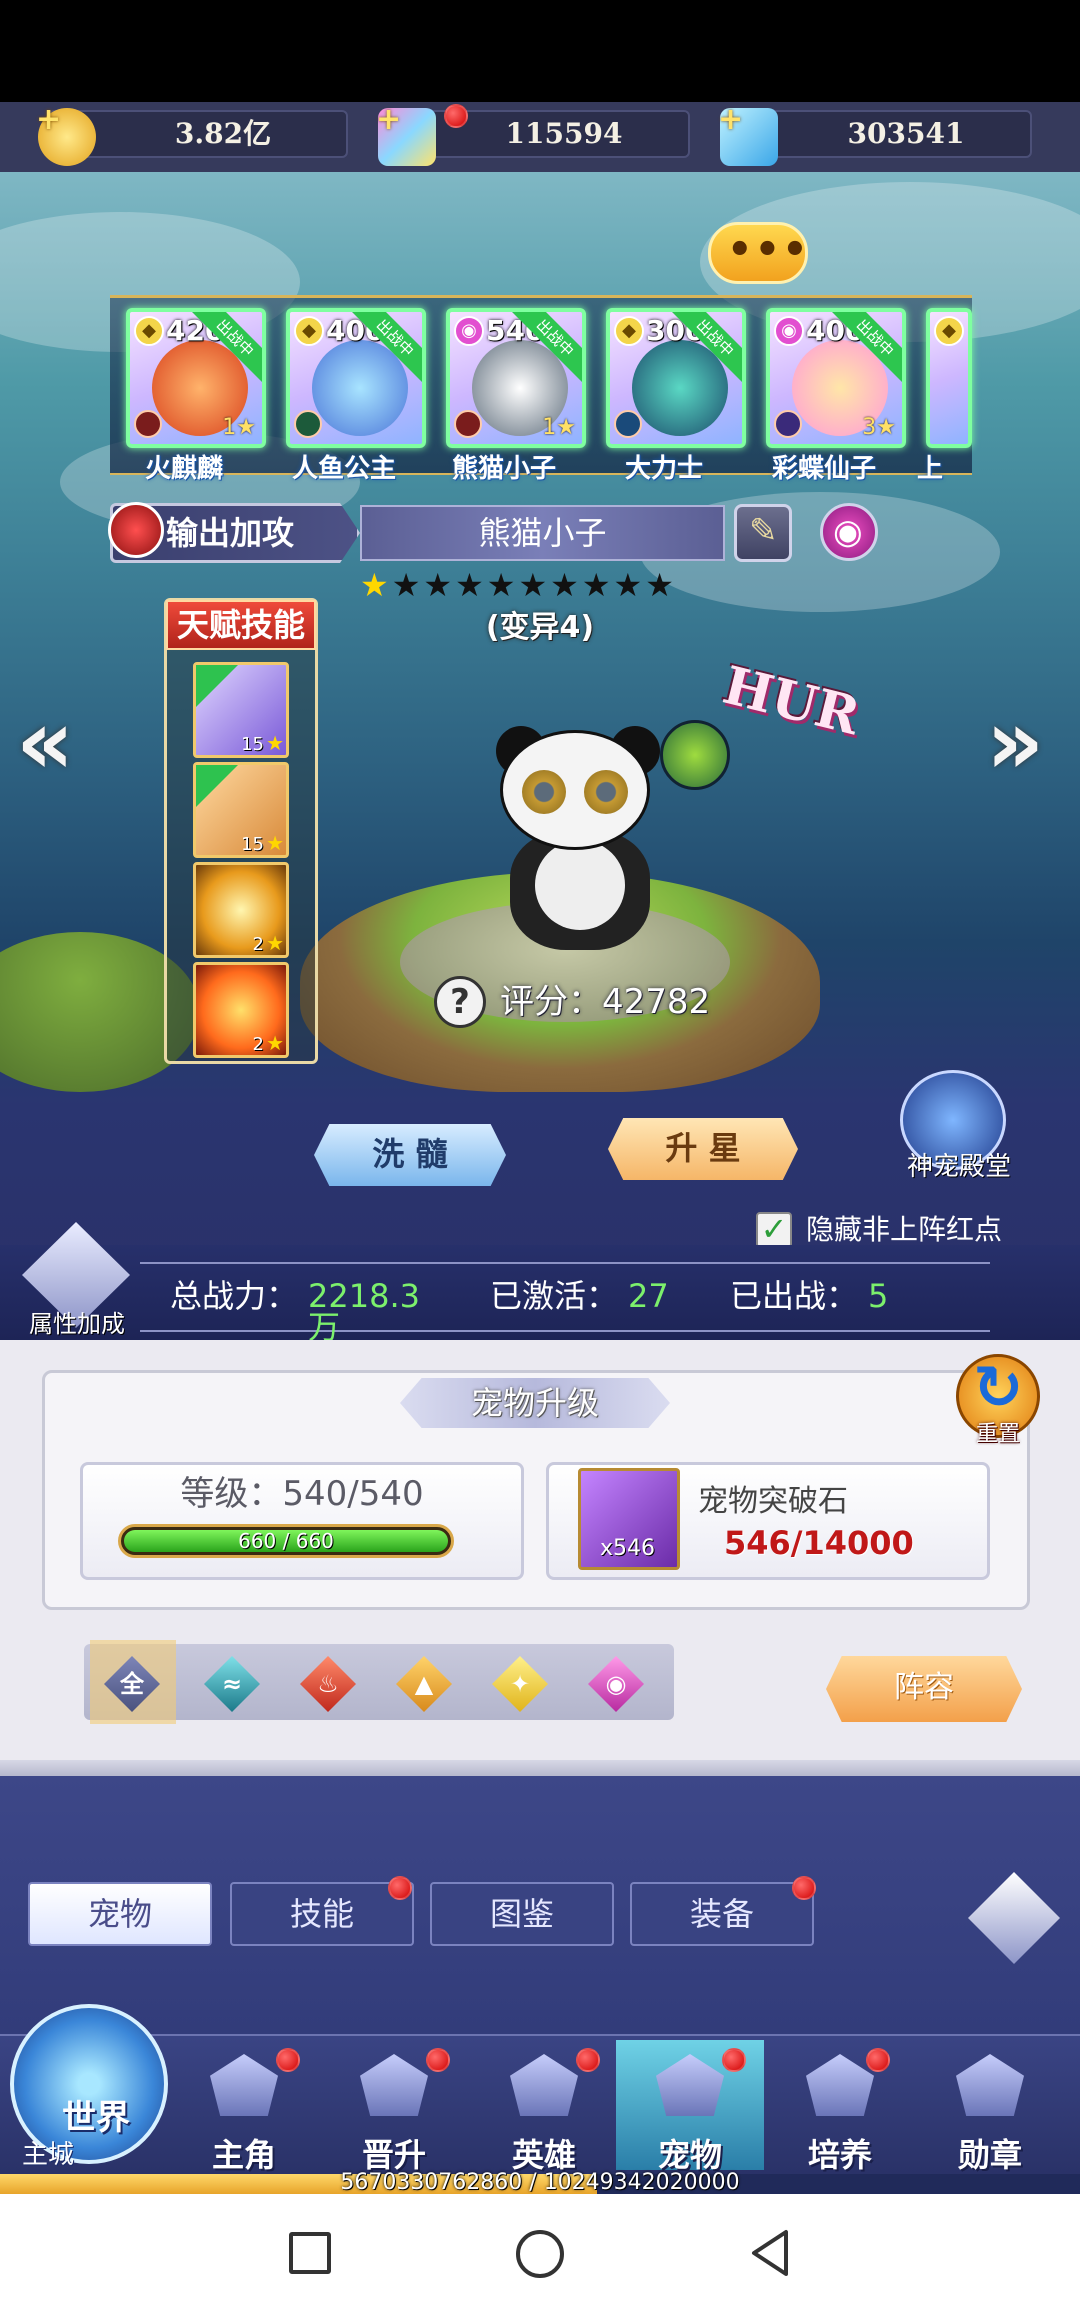 The width and height of the screenshot is (1080, 2310). What do you see at coordinates (394, 2085) in the screenshot?
I see `wings-icon` at bounding box center [394, 2085].